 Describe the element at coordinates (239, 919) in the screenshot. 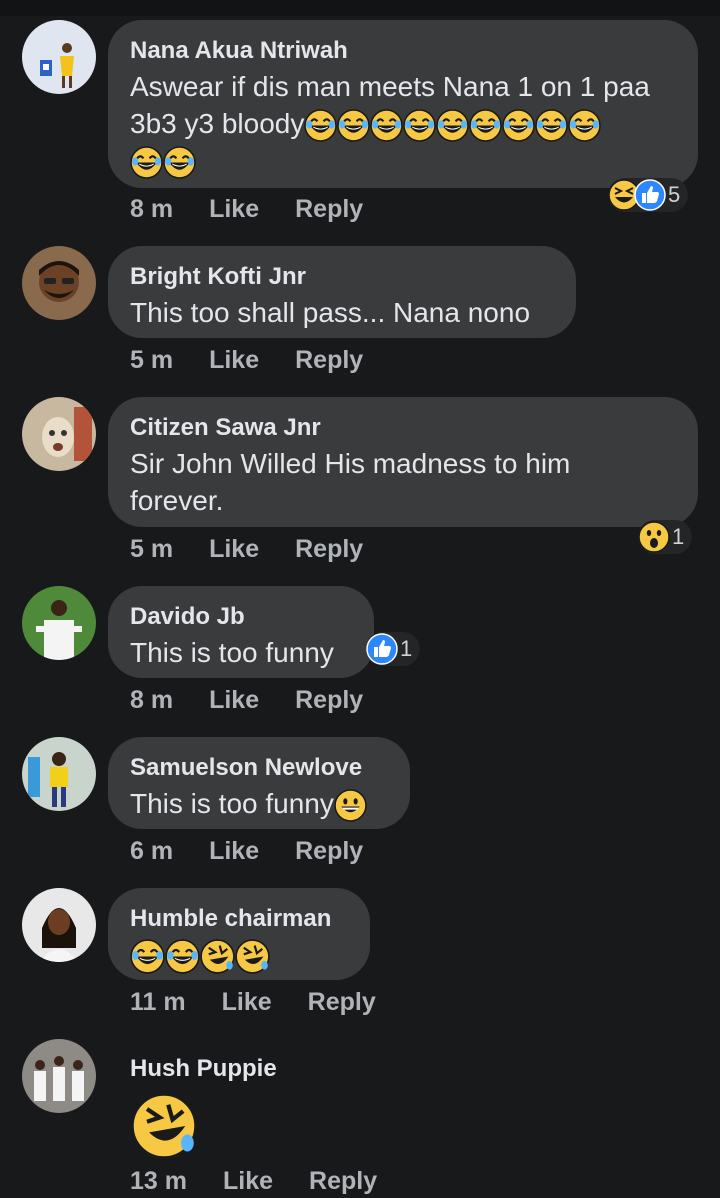

I see `comment-author: Humble chairman` at that location.